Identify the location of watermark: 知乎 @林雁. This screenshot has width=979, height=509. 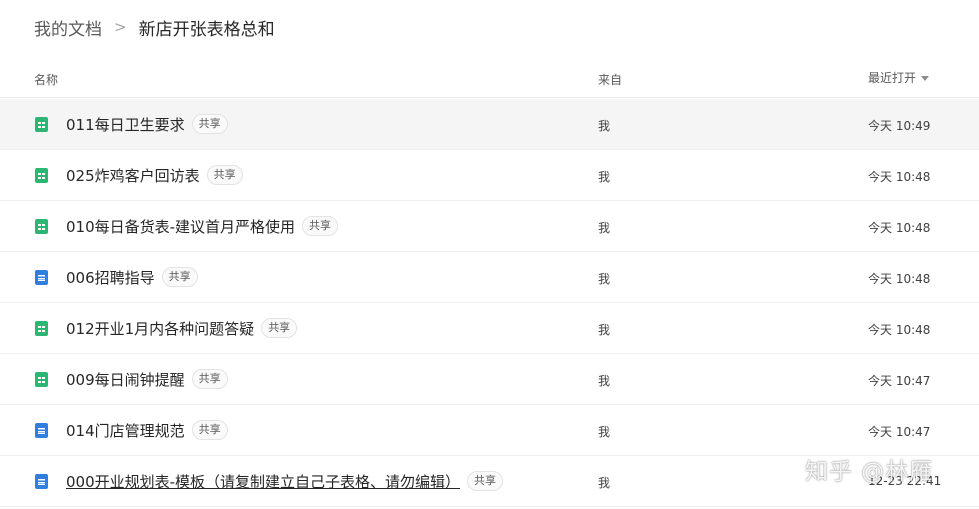
(869, 472).